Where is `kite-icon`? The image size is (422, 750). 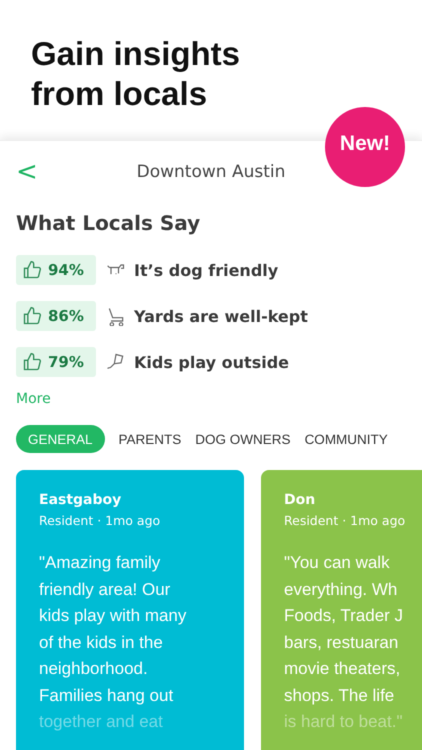
kite-icon is located at coordinates (116, 362).